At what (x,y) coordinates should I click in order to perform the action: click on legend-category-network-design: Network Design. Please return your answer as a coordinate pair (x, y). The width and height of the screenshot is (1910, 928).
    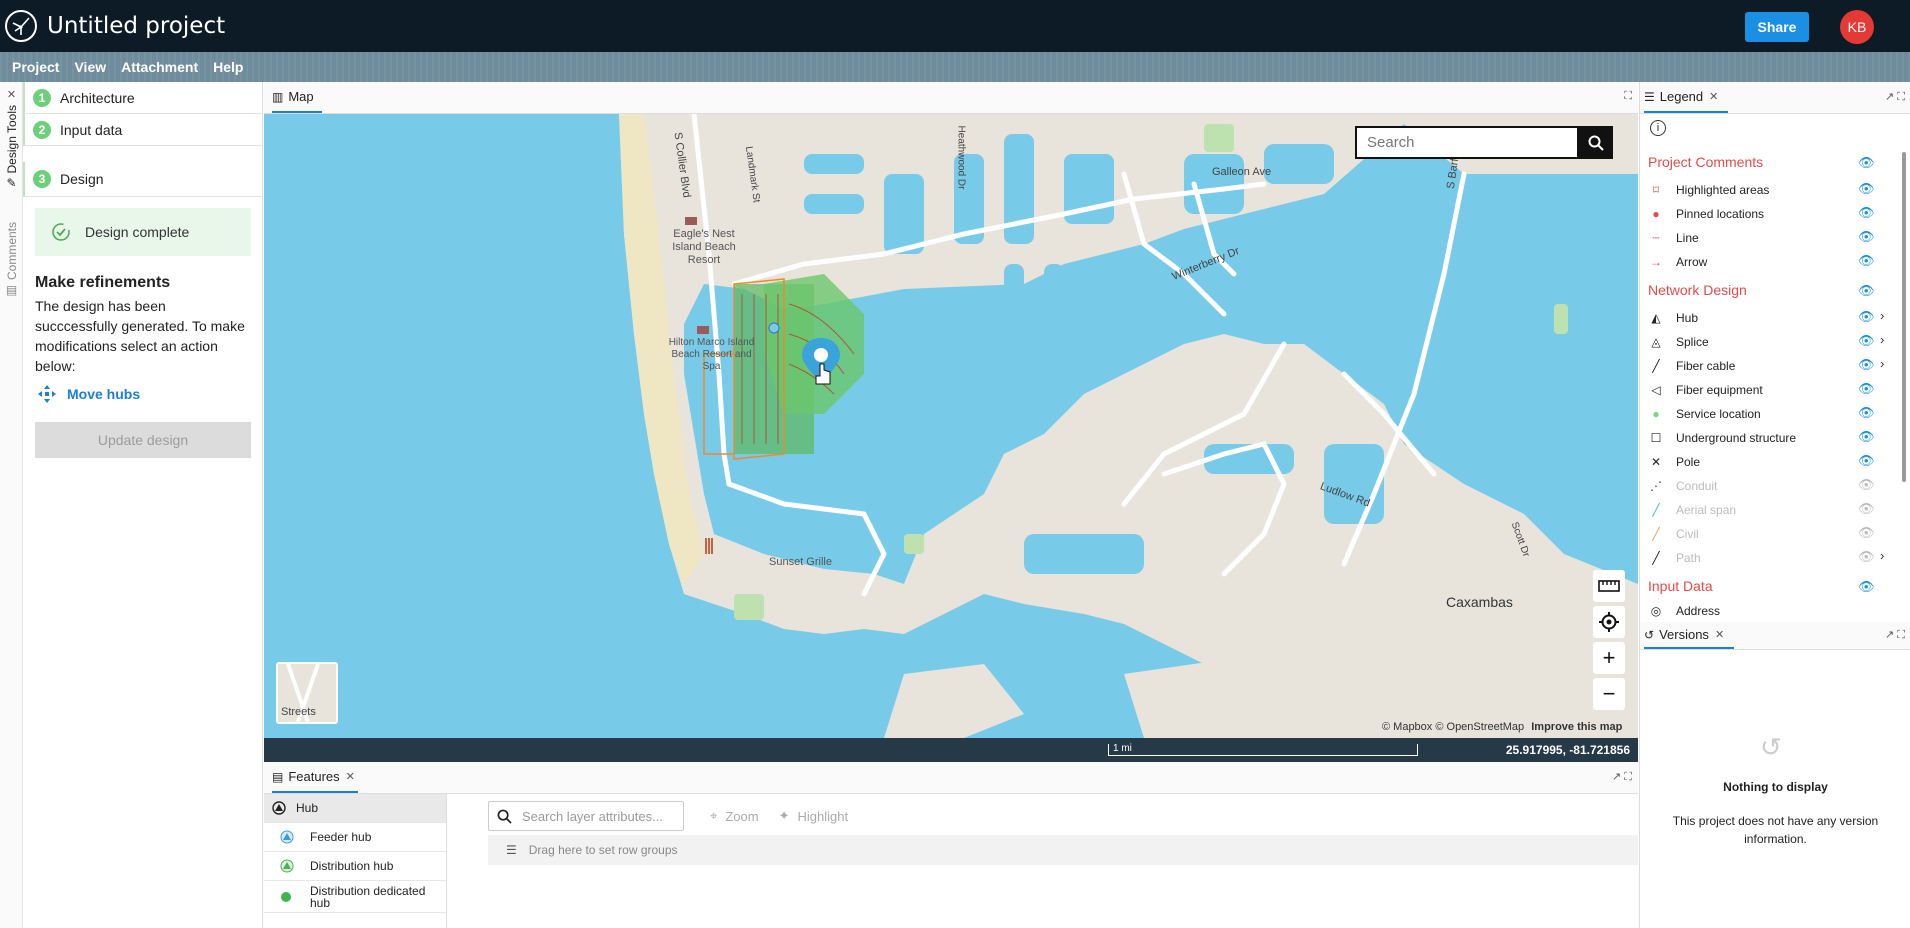
    Looking at the image, I should click on (1697, 290).